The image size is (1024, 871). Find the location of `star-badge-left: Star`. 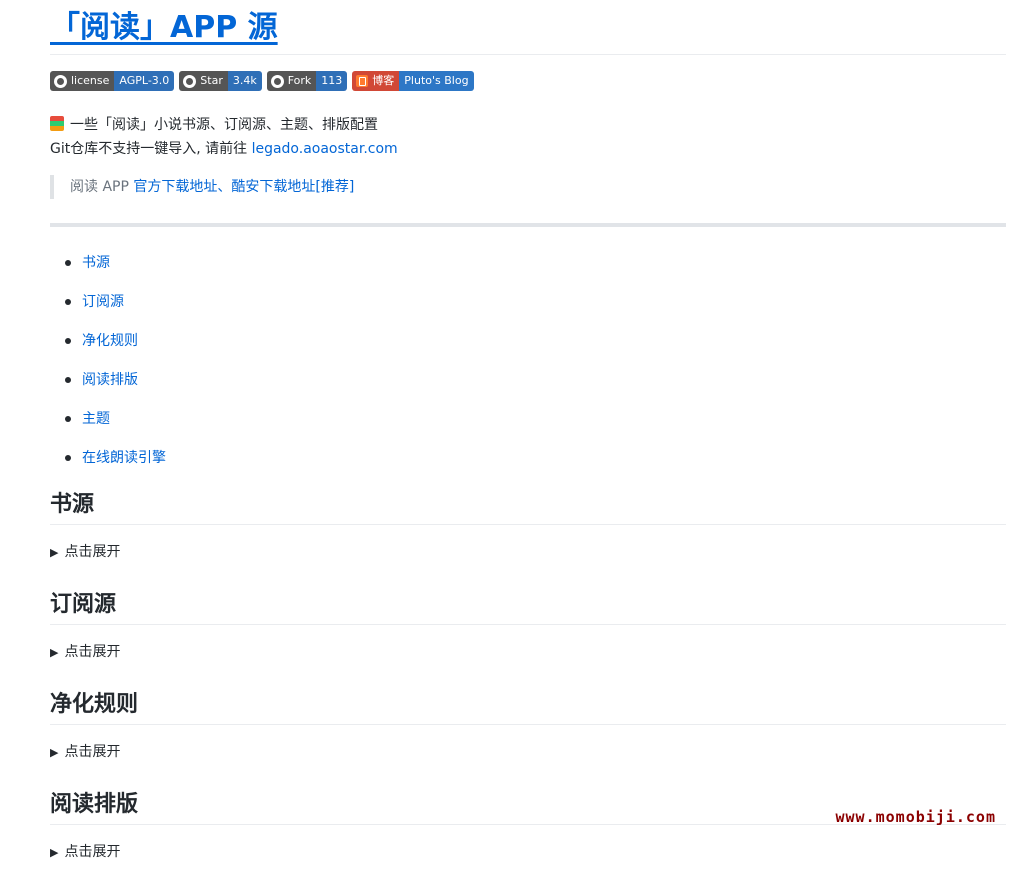

star-badge-left: Star is located at coordinates (203, 81).